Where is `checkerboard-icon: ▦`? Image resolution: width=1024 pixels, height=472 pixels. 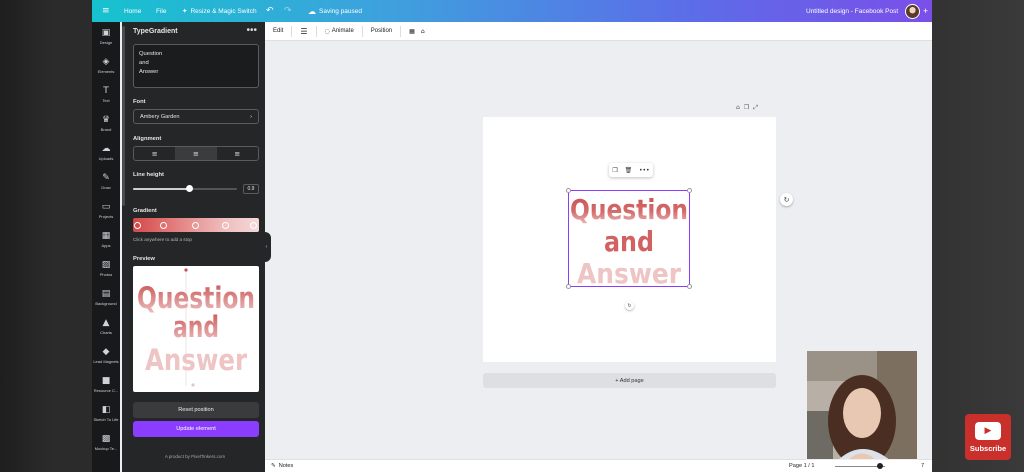 checkerboard-icon: ▦ is located at coordinates (412, 31).